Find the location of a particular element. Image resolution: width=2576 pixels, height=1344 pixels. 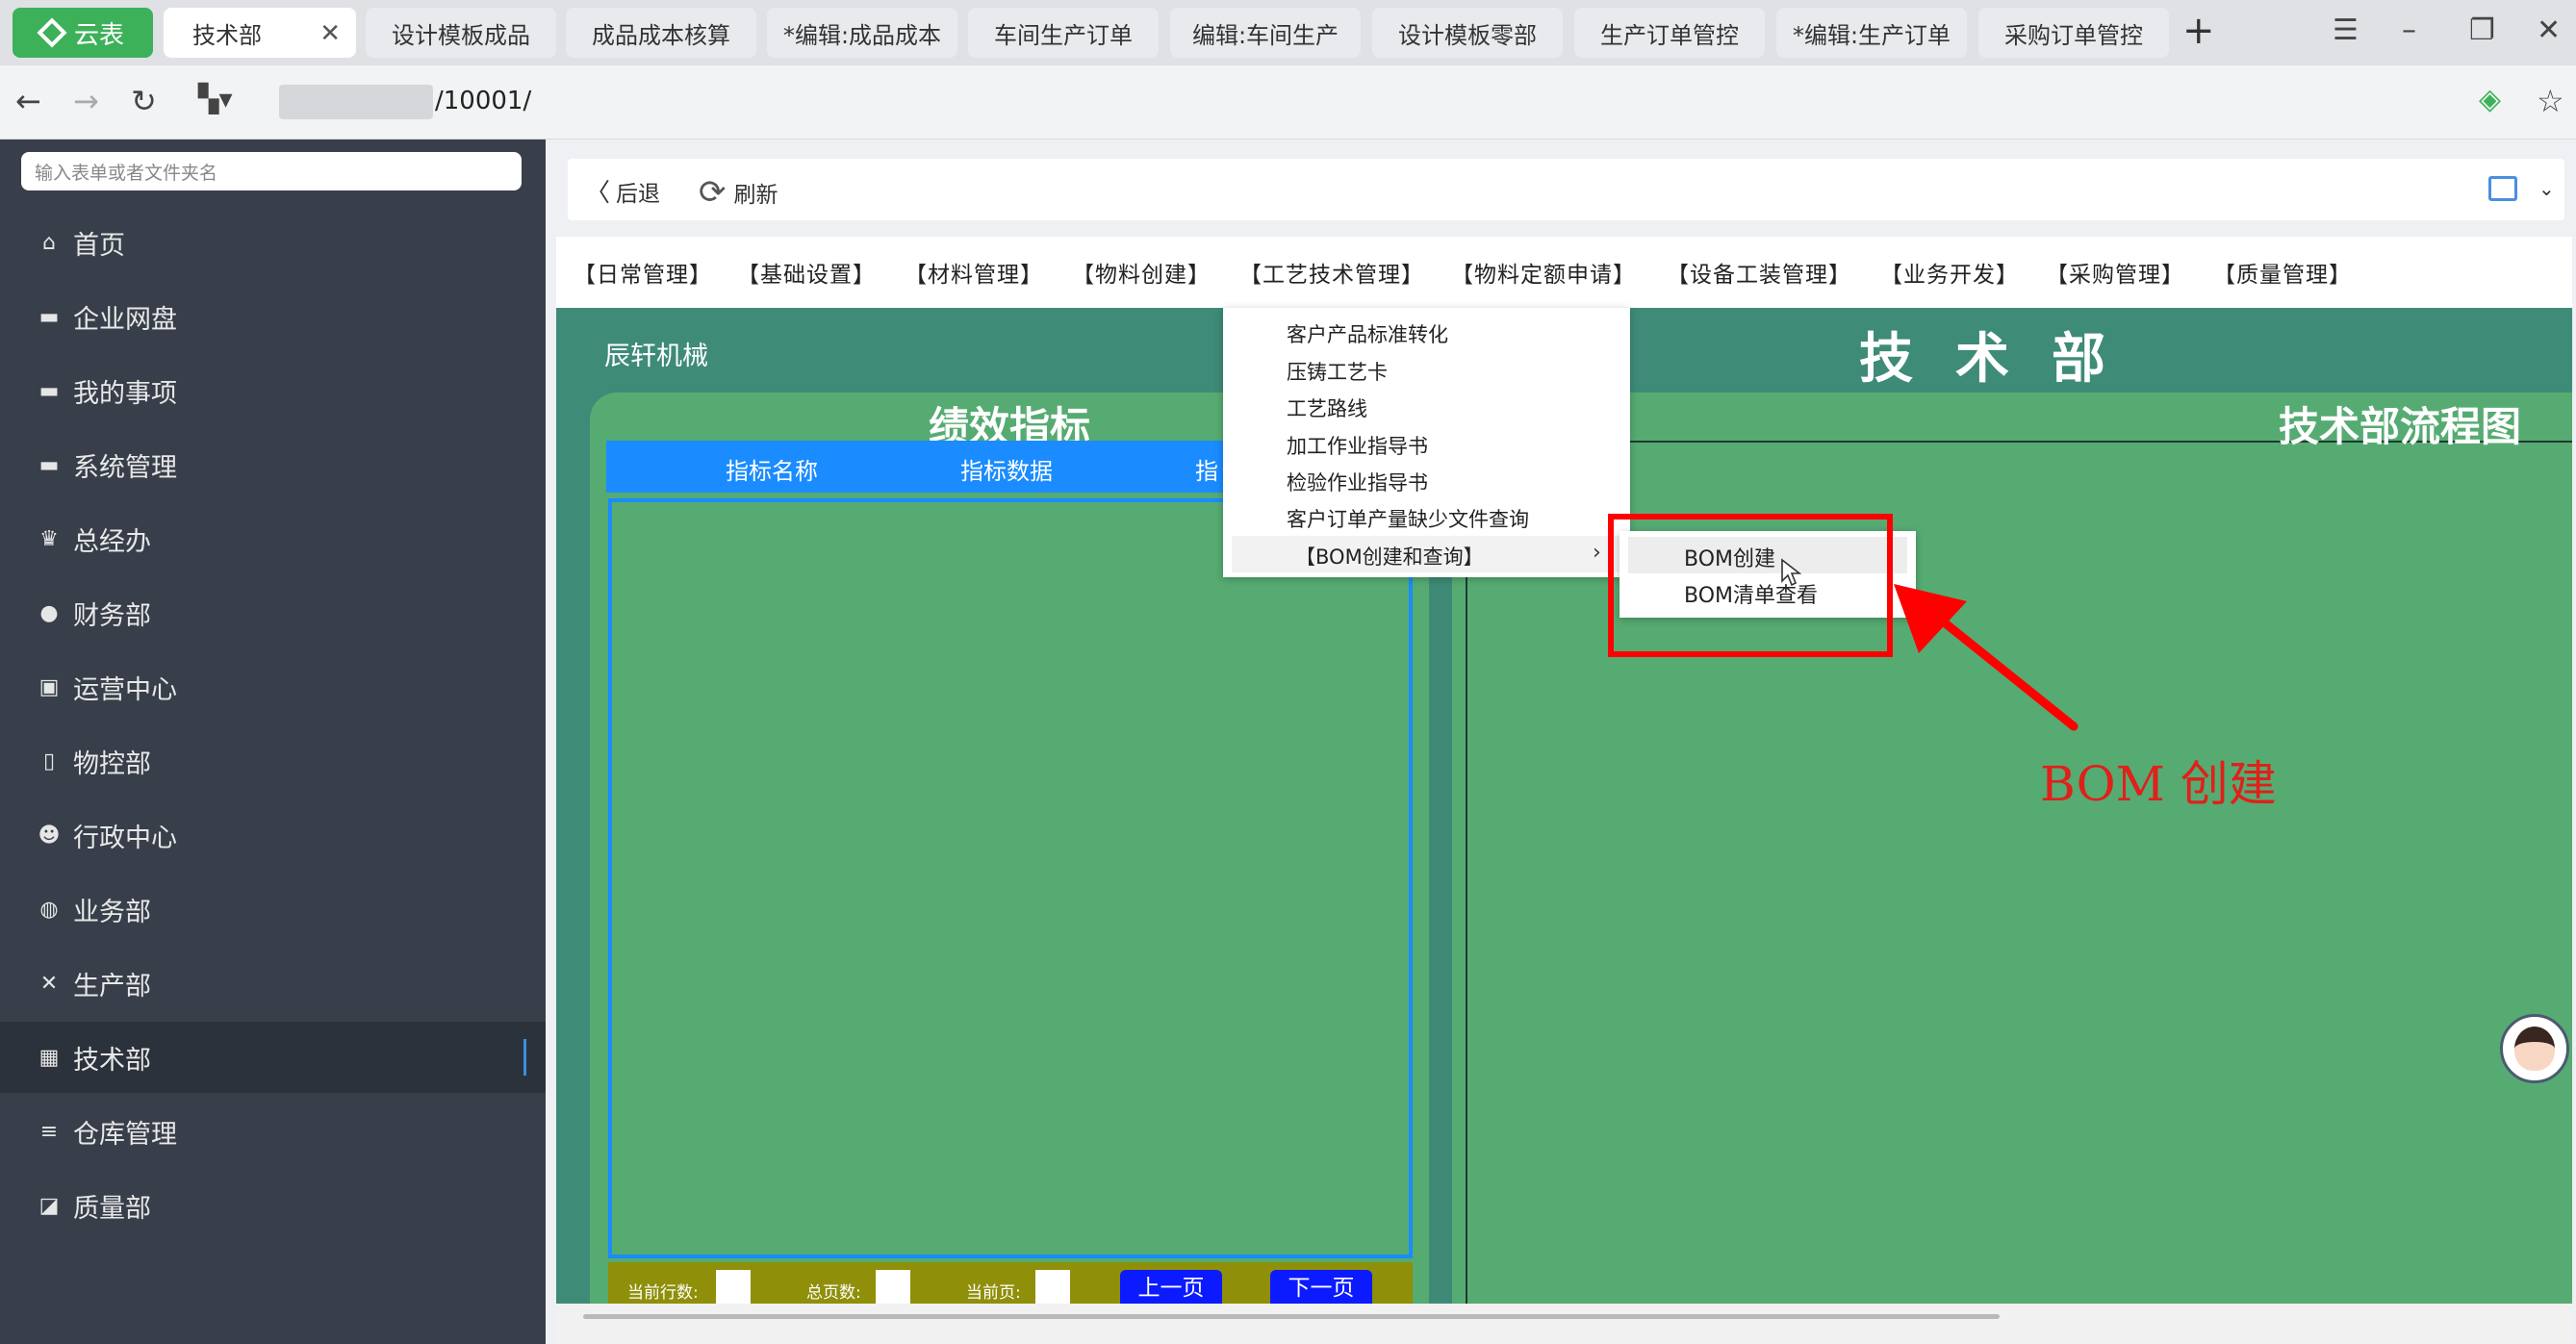

annotation-arrow-icon is located at coordinates (1986, 657).